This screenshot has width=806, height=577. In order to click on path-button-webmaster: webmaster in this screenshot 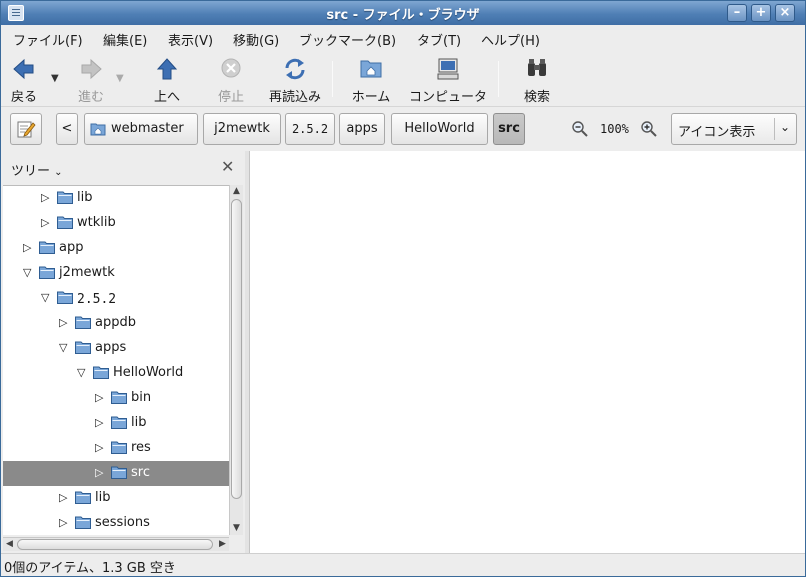, I will do `click(141, 129)`.